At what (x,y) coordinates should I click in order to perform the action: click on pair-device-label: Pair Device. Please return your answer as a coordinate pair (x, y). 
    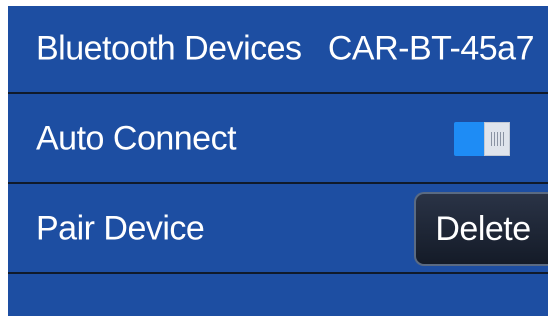
    Looking at the image, I should click on (120, 228).